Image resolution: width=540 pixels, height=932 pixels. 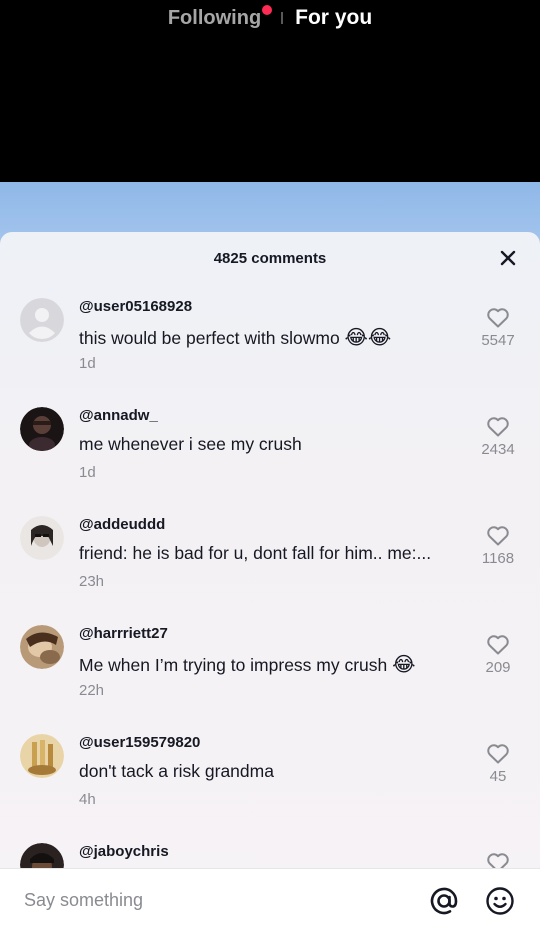 I want to click on comment-text-body: Me when I’m trying to impress my crush, so click(x=233, y=665).